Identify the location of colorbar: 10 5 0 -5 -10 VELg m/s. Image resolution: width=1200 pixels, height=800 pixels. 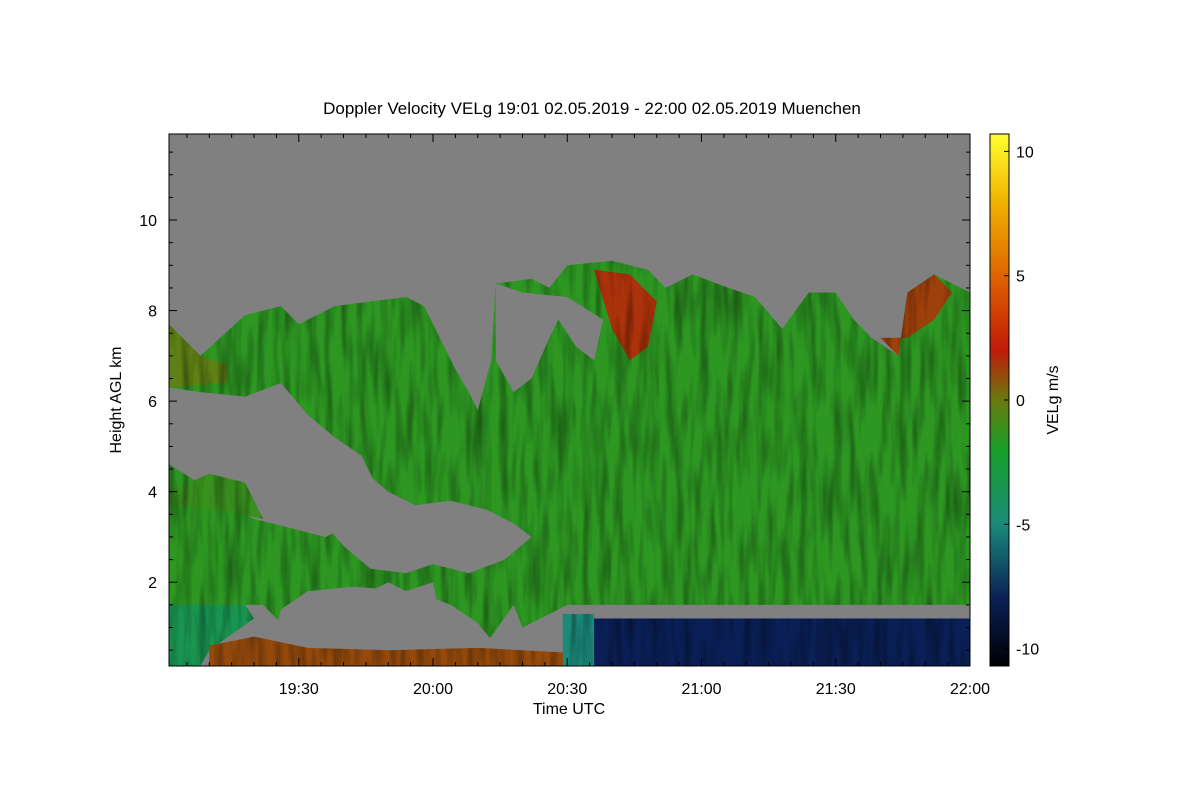
(1025, 400).